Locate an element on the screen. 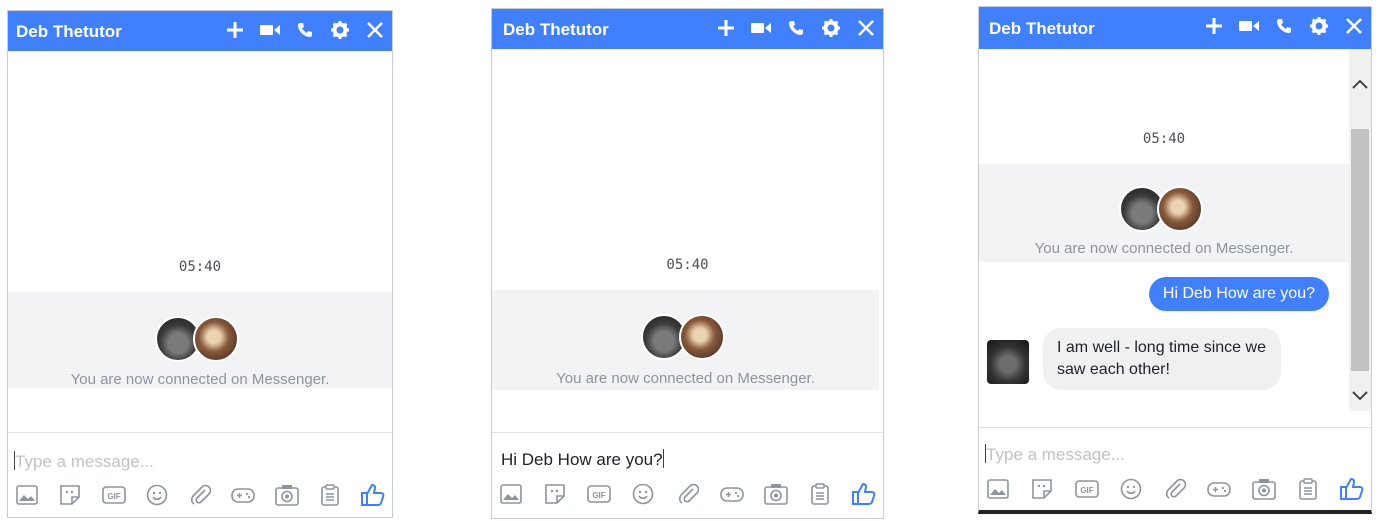 The image size is (1382, 521). contact-avatar is located at coordinates (1008, 362).